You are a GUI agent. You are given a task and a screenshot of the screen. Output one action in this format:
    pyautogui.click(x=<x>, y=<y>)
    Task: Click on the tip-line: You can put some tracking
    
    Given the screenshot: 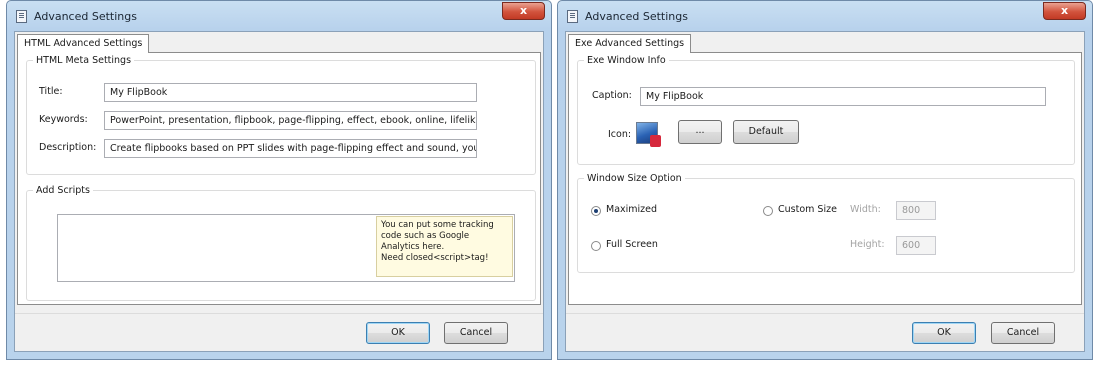 What is the action you would take?
    pyautogui.click(x=437, y=225)
    